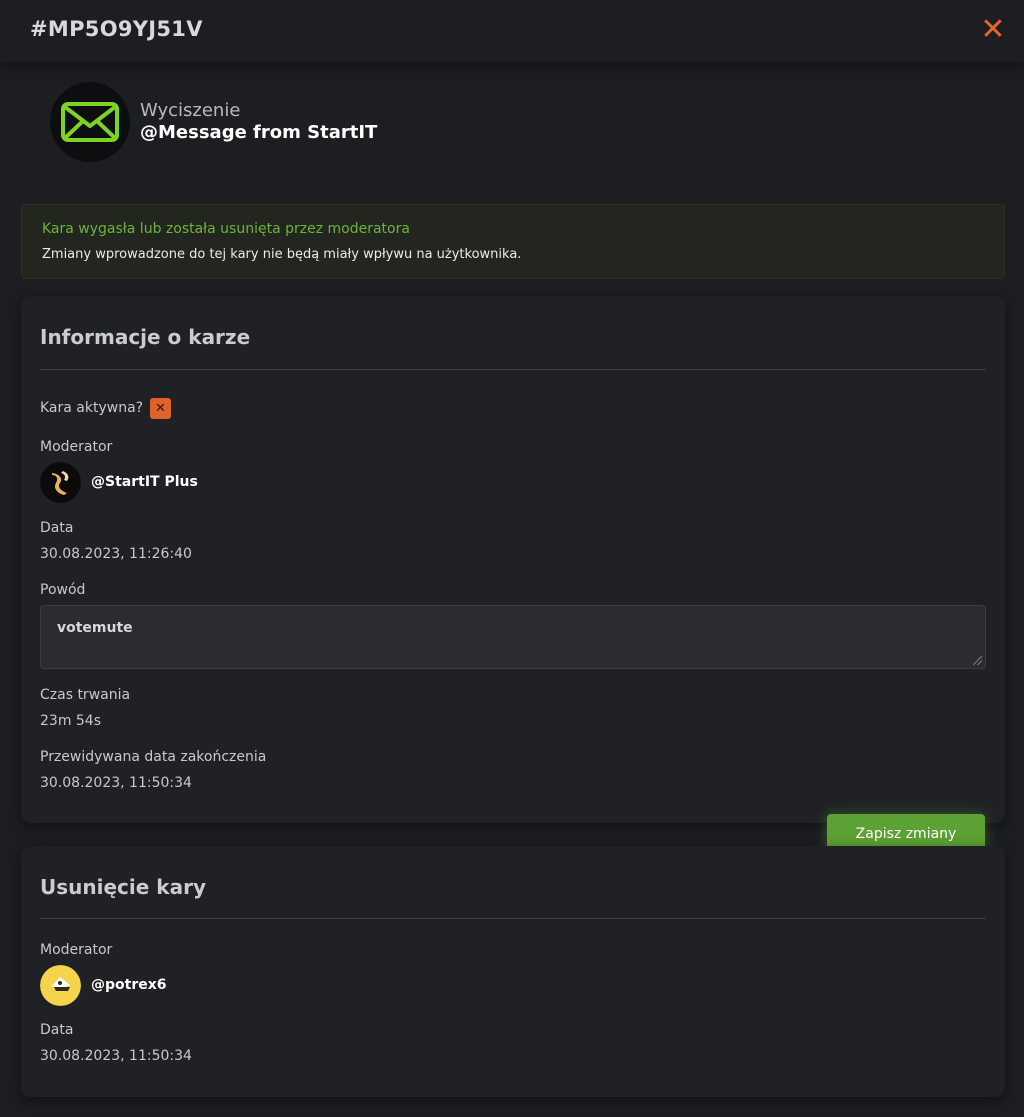 This screenshot has width=1024, height=1117. What do you see at coordinates (71, 721) in the screenshot?
I see `duration-value: 23m 54s` at bounding box center [71, 721].